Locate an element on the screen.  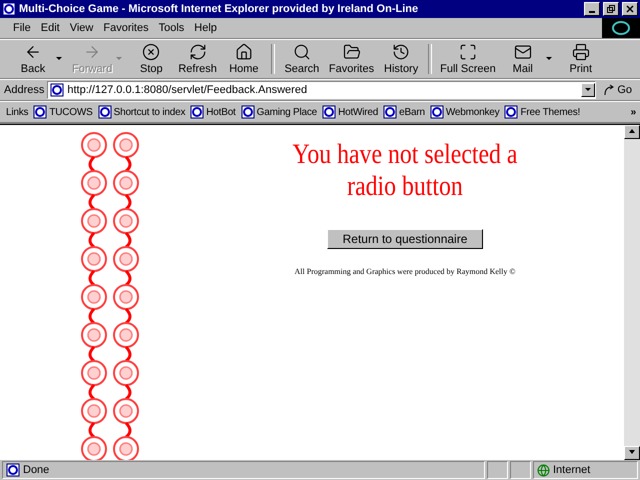
mail-icon is located at coordinates (523, 52).